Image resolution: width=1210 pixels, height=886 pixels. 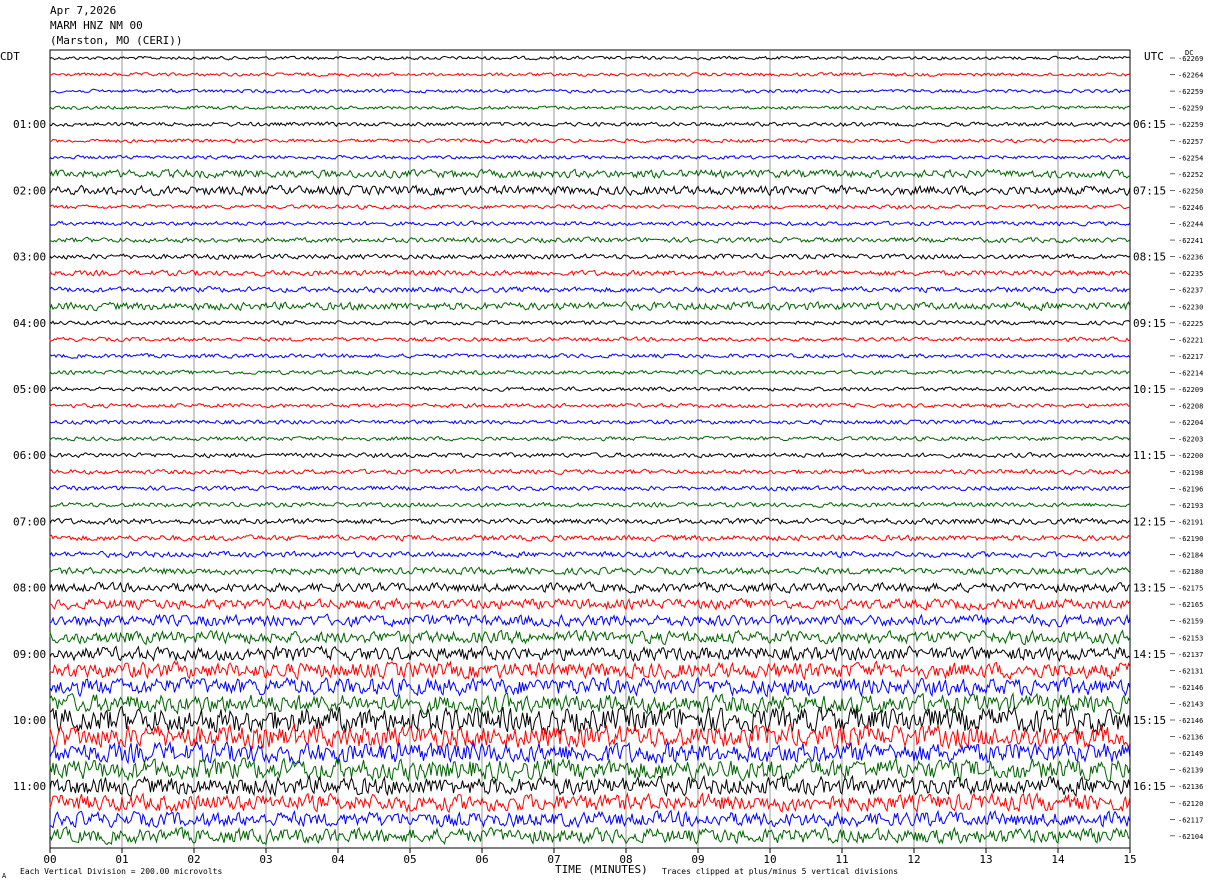 What do you see at coordinates (1190, 754) in the screenshot?
I see `dc-offset-label: -62149` at bounding box center [1190, 754].